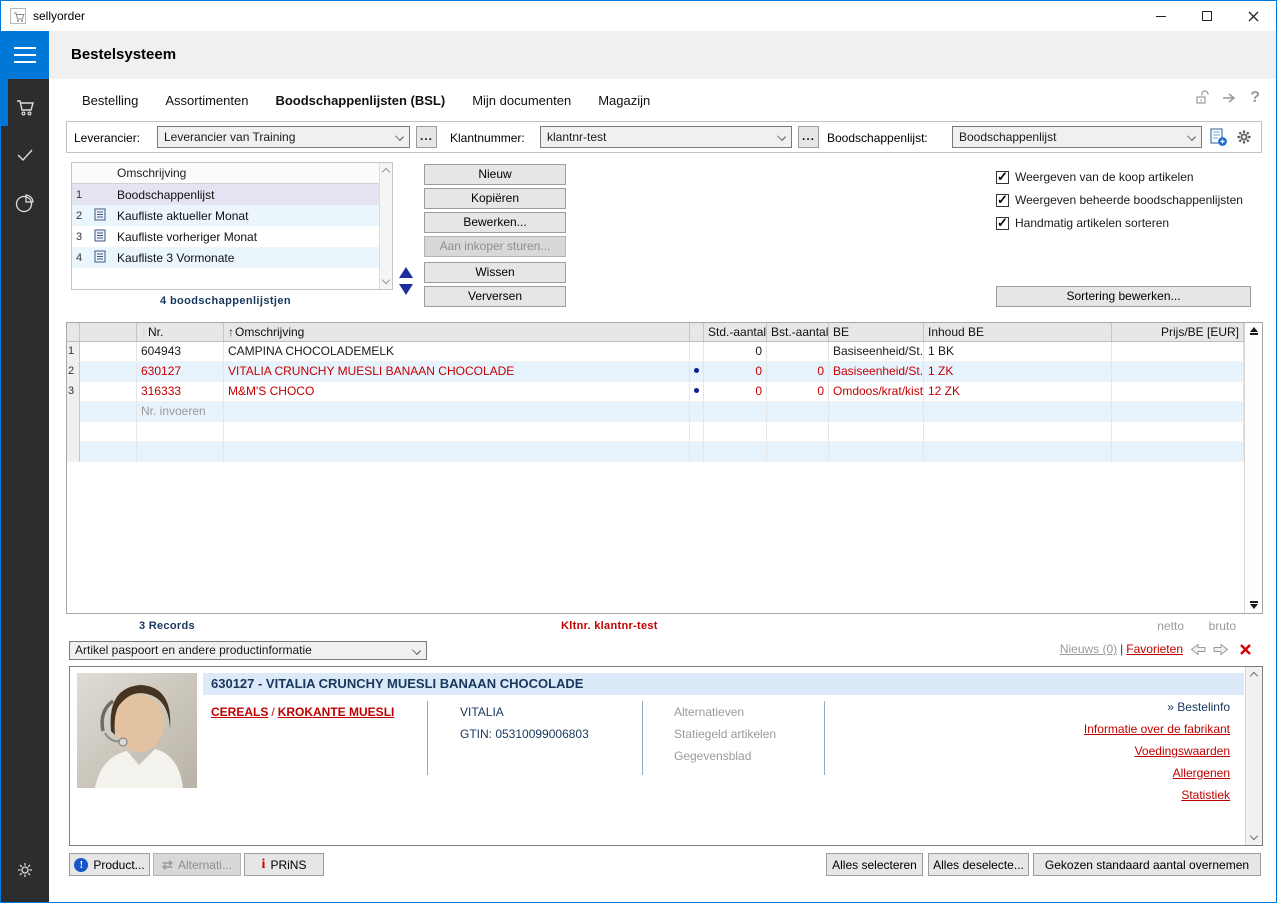 The height and width of the screenshot is (903, 1277). What do you see at coordinates (284, 864) in the screenshot?
I see `prins-button: i PRiNS` at bounding box center [284, 864].